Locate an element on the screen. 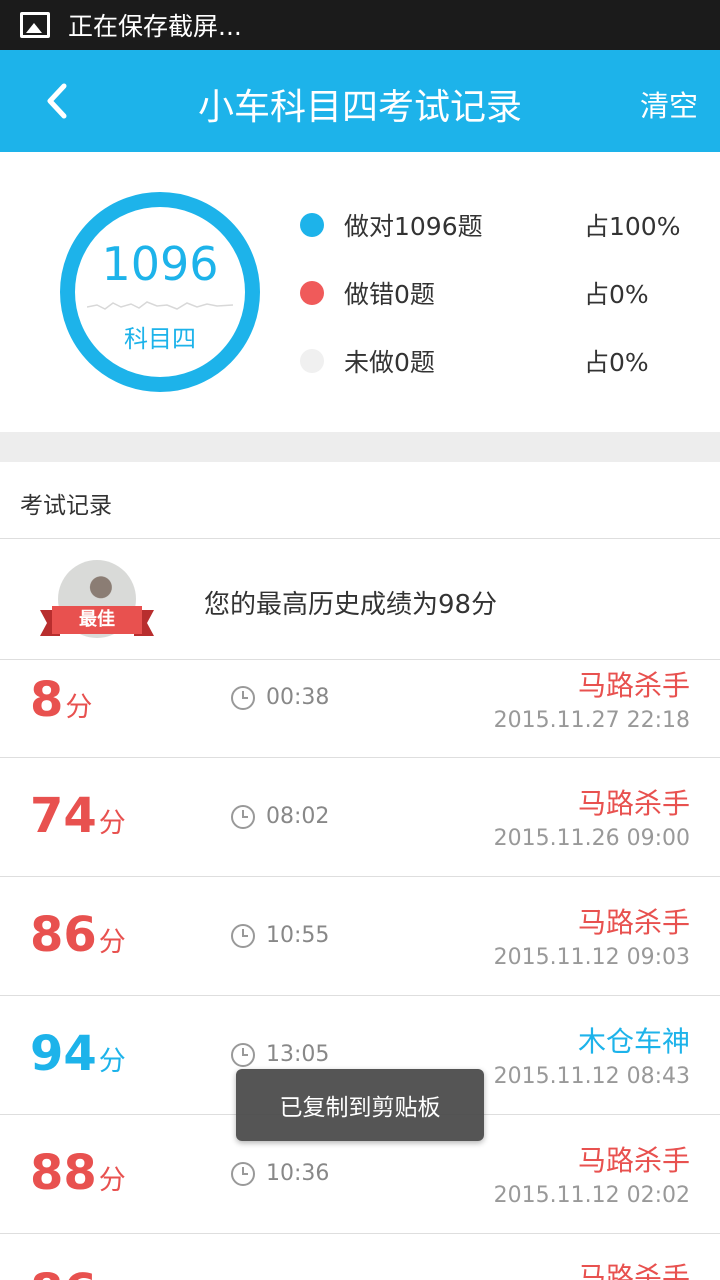 The height and width of the screenshot is (1280, 720). stat-correct: 做对1096题 占100% is located at coordinates (500, 225).